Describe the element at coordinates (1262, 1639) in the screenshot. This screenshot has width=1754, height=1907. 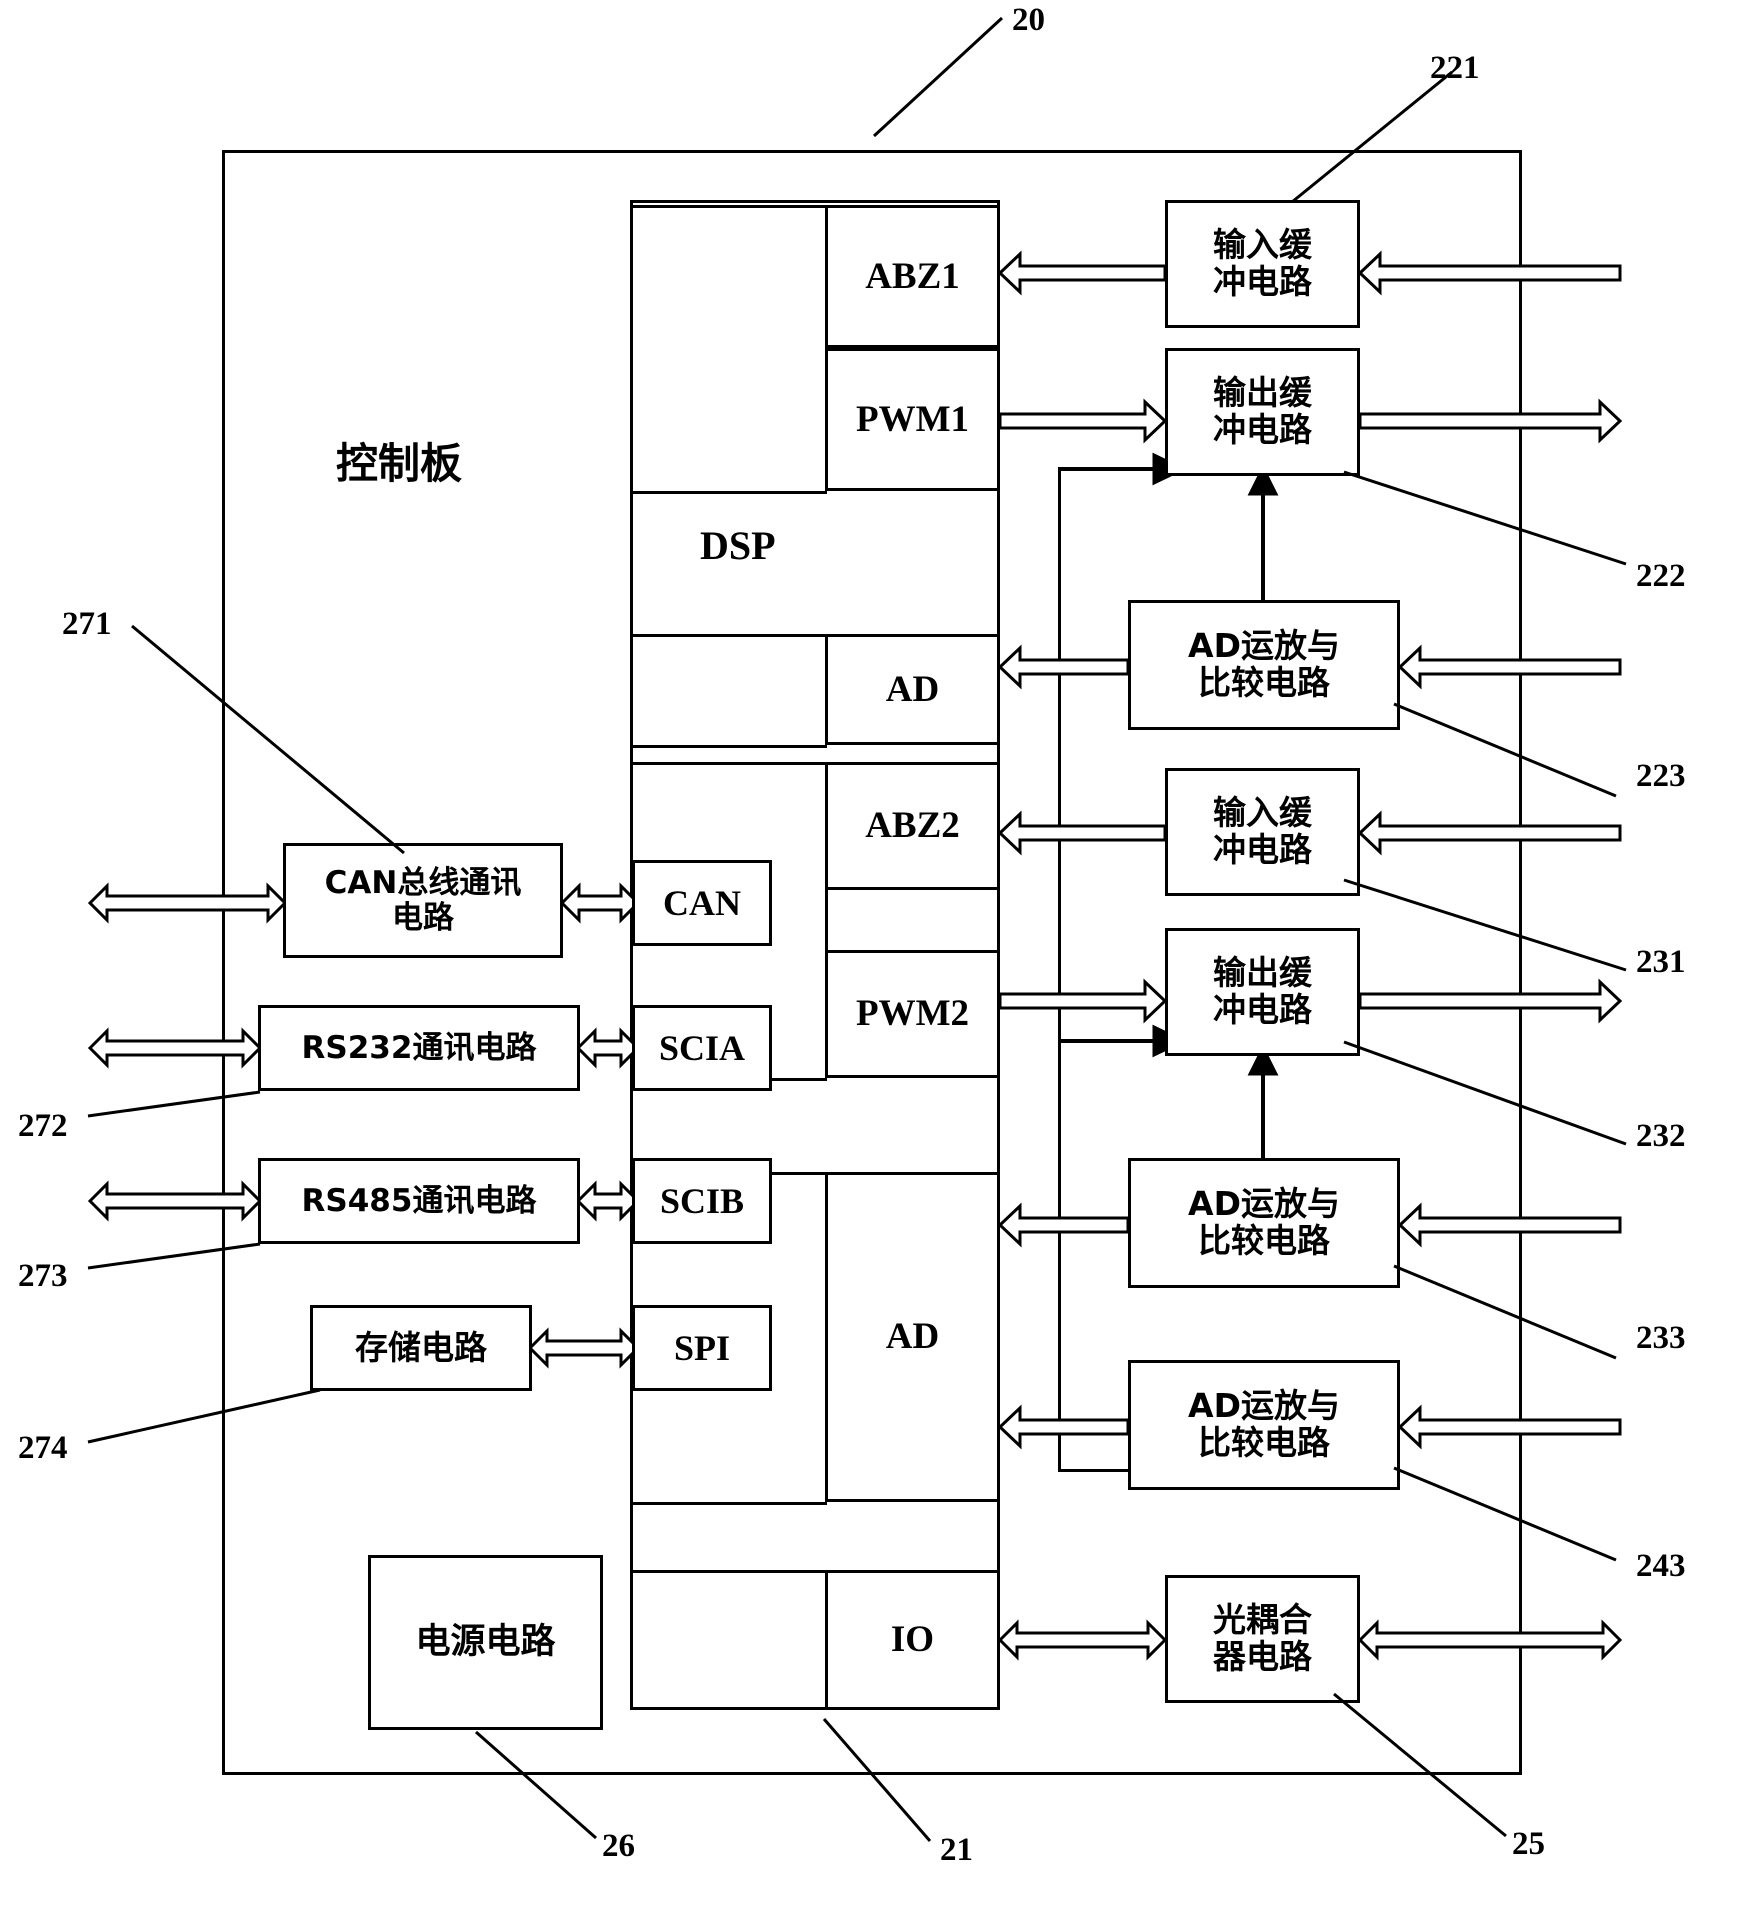
I see `block-optocoupler: 光耦合 器电路` at that location.